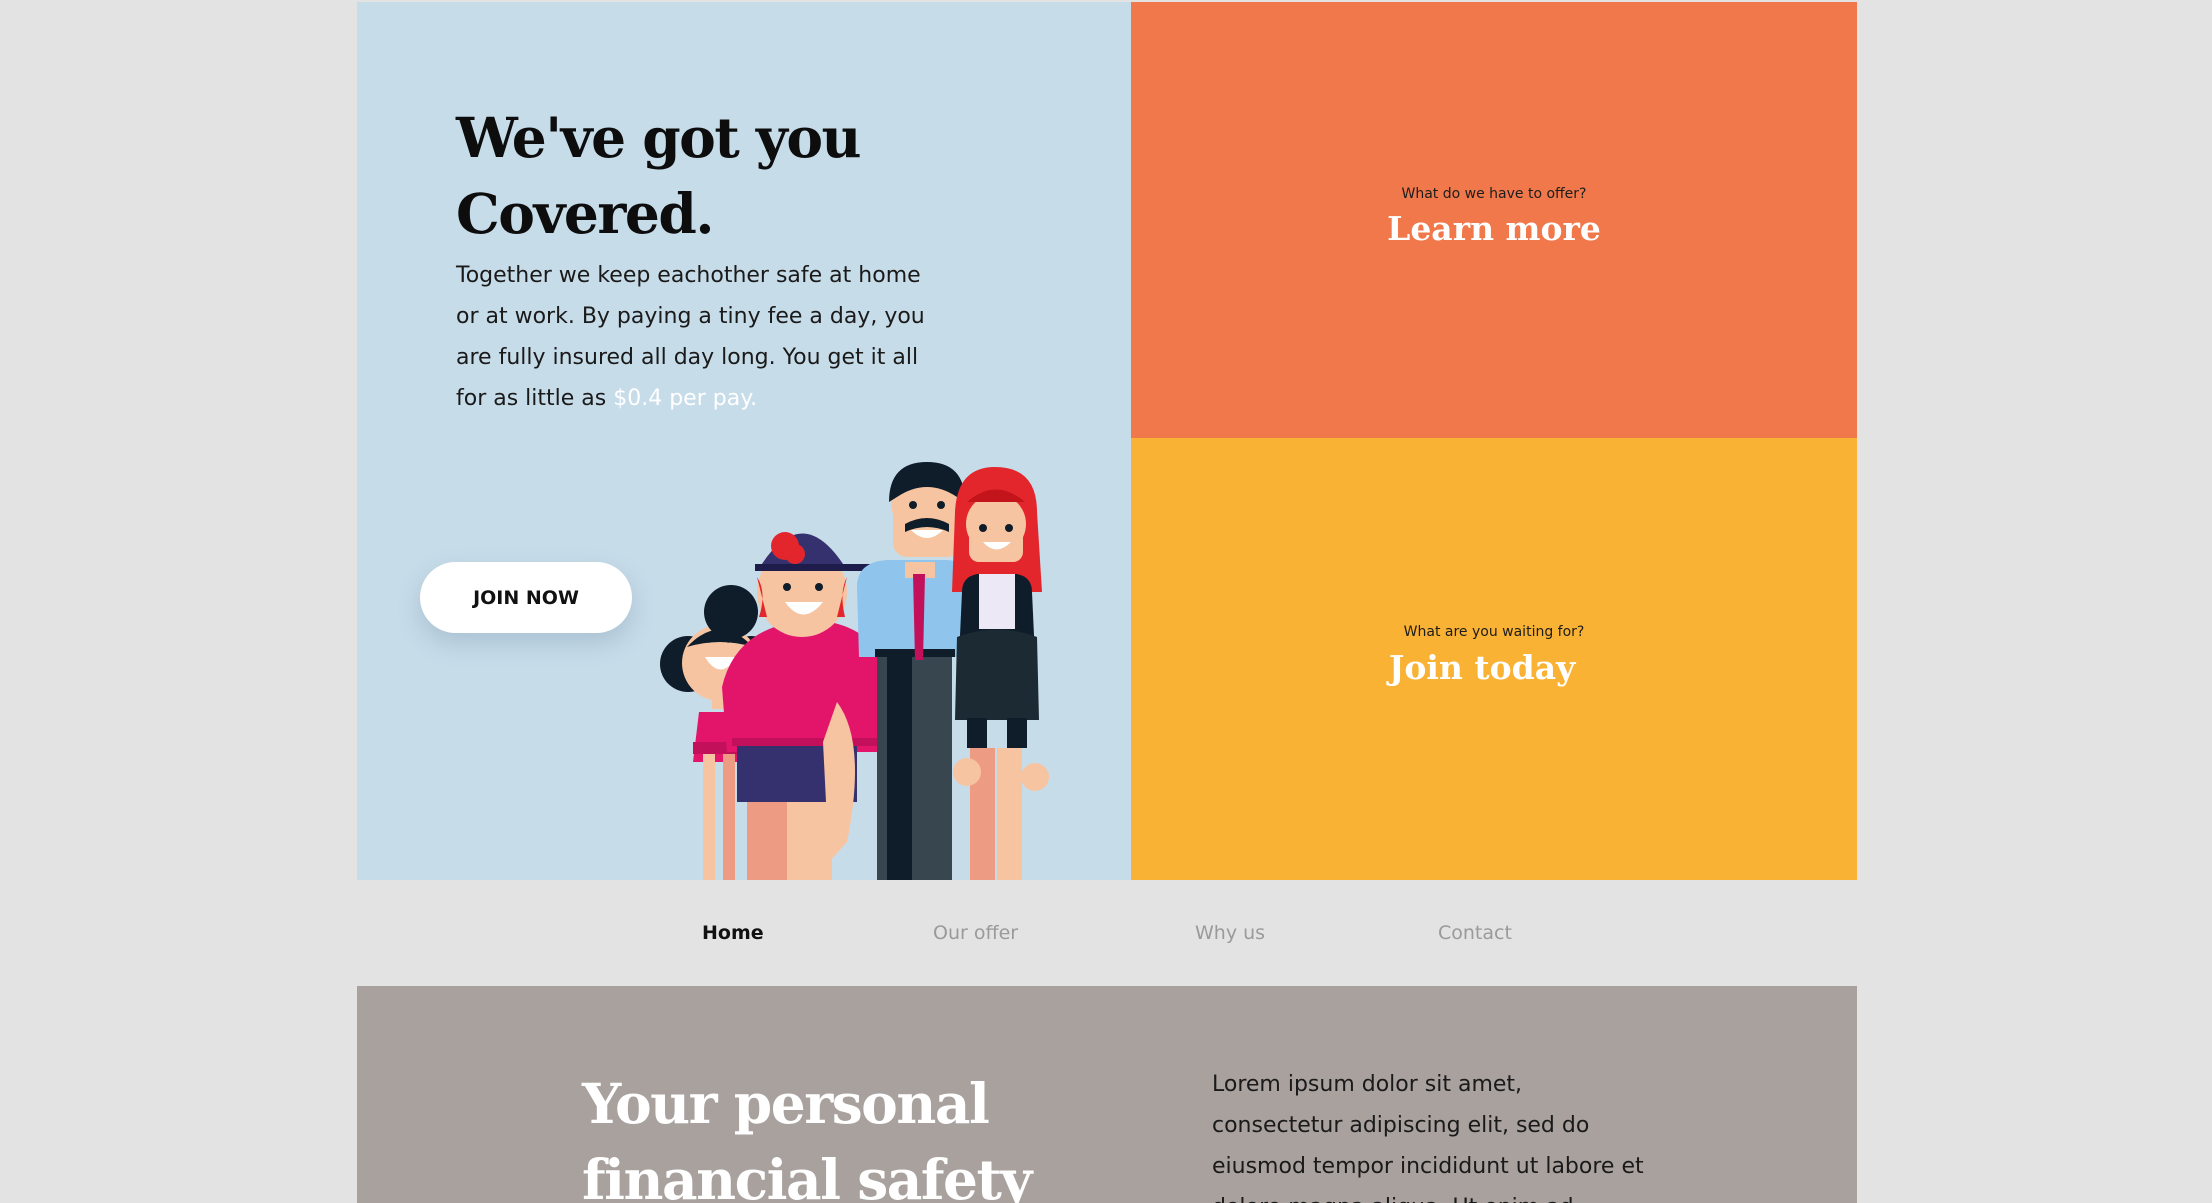 This screenshot has height=1203, width=2212. What do you see at coordinates (659, 175) in the screenshot?
I see `hero-title: We've got you Covered.` at bounding box center [659, 175].